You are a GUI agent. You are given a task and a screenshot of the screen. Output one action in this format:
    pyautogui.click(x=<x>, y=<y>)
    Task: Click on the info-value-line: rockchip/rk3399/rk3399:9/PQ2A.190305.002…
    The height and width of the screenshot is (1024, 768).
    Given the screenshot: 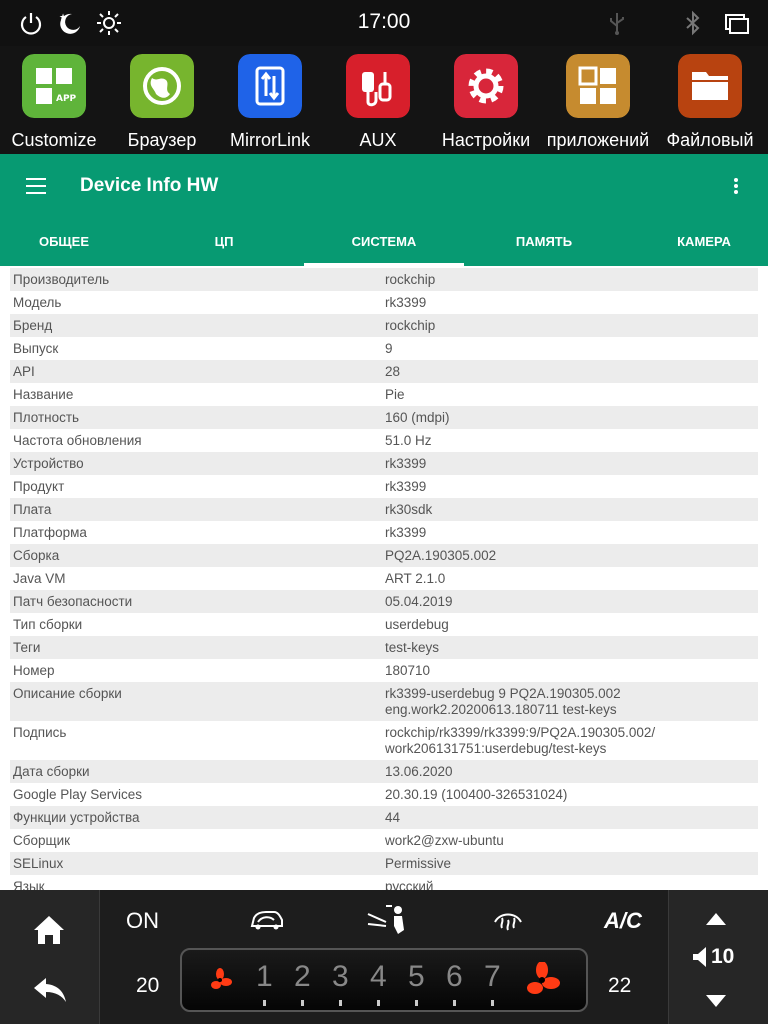 What is the action you would take?
    pyautogui.click(x=520, y=732)
    